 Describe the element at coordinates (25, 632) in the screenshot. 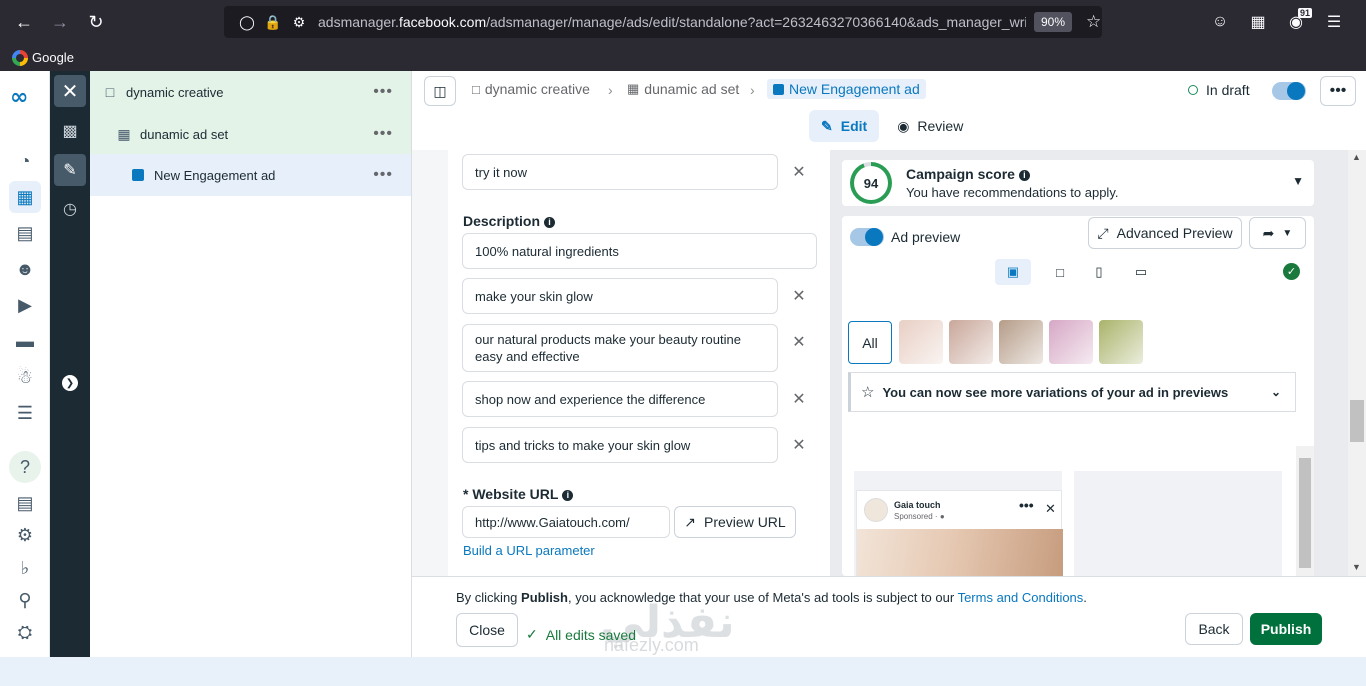

I see `bug-report-icon: ⛭` at that location.